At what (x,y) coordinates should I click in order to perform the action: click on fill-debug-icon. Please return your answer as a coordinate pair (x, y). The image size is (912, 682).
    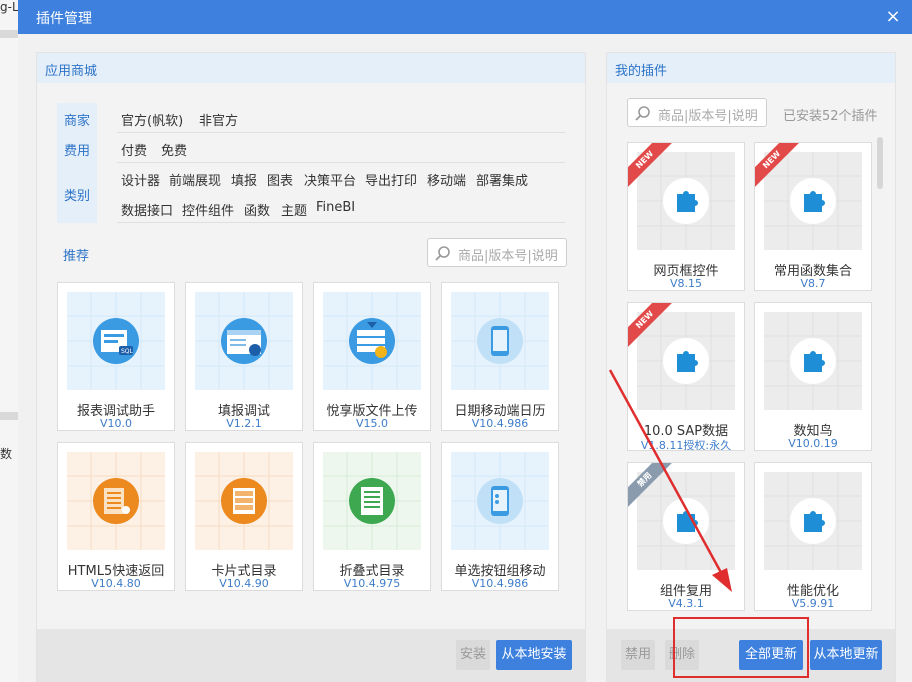
    Looking at the image, I should click on (244, 343).